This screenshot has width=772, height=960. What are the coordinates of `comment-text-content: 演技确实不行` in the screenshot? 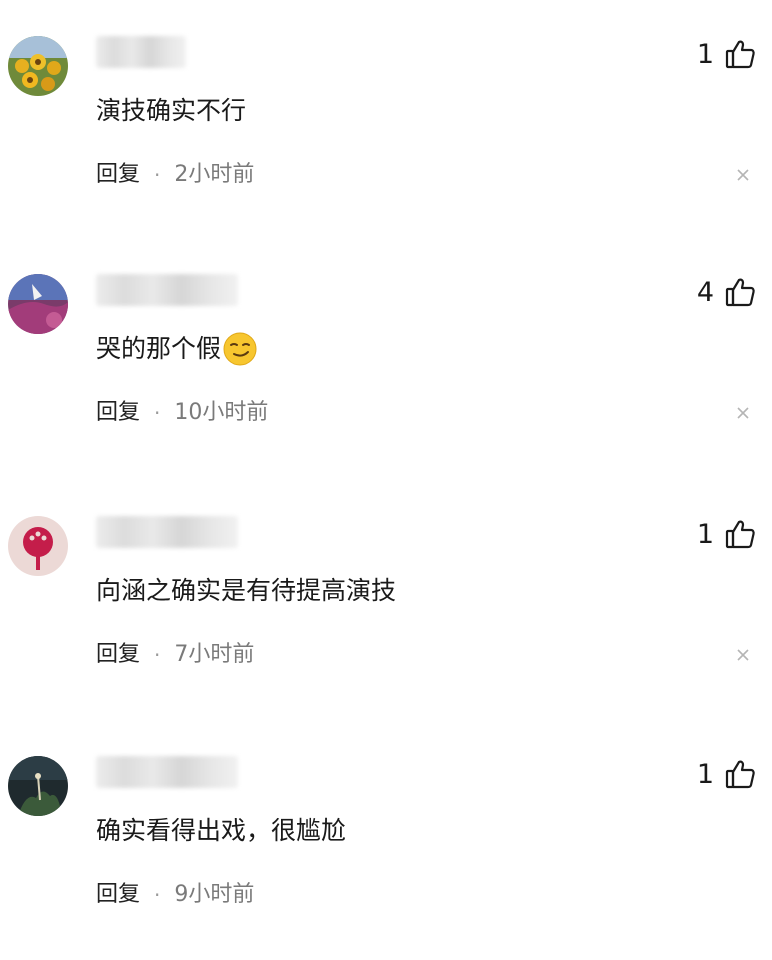 It's located at (171, 110).